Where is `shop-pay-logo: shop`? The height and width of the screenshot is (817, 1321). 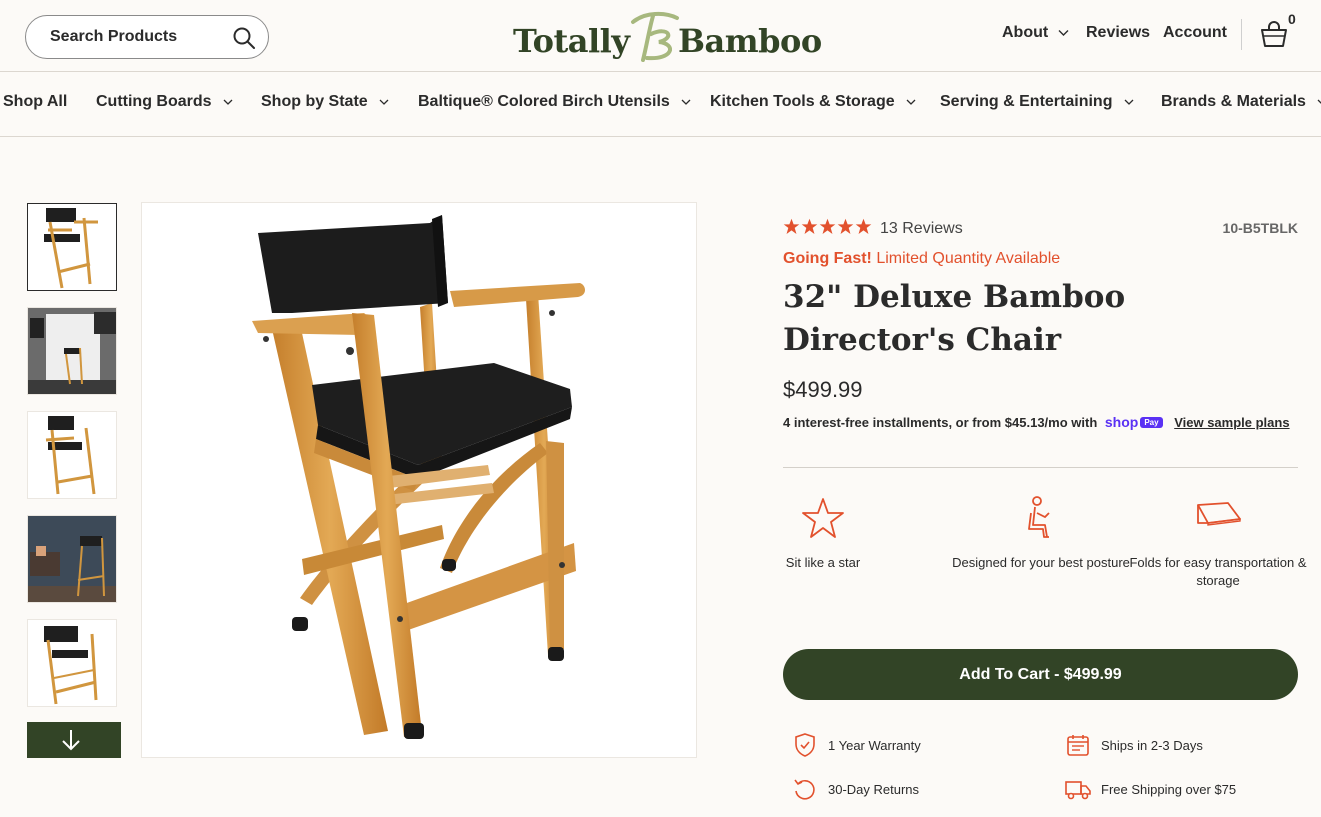
shop-pay-logo: shop is located at coordinates (1121, 422).